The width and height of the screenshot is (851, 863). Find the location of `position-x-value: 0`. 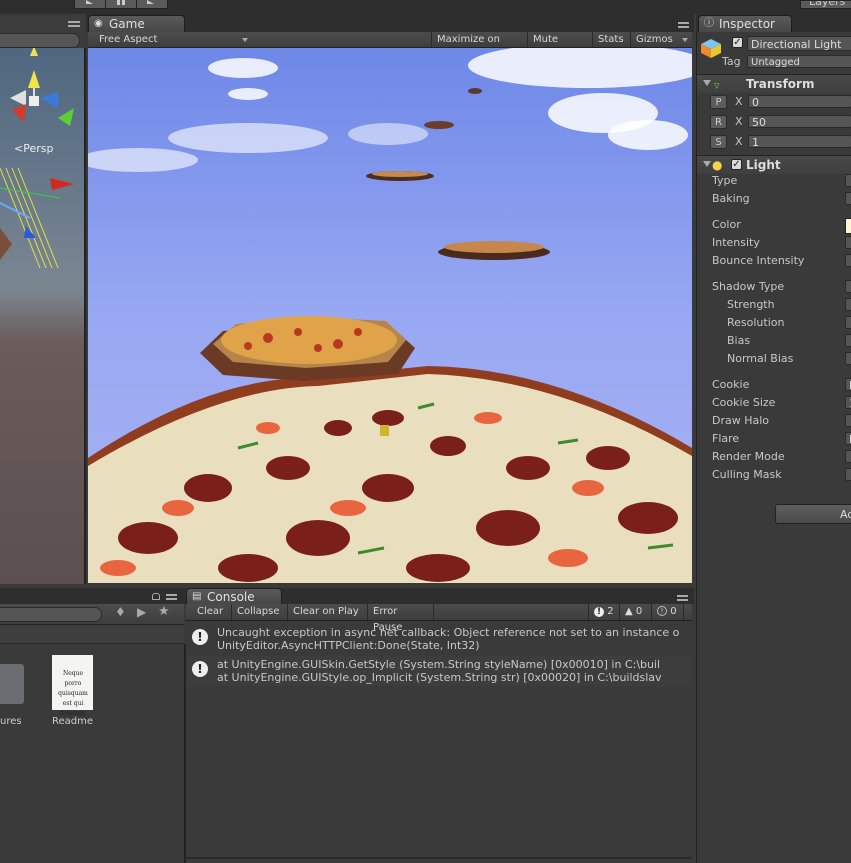

position-x-value: 0 is located at coordinates (755, 102).